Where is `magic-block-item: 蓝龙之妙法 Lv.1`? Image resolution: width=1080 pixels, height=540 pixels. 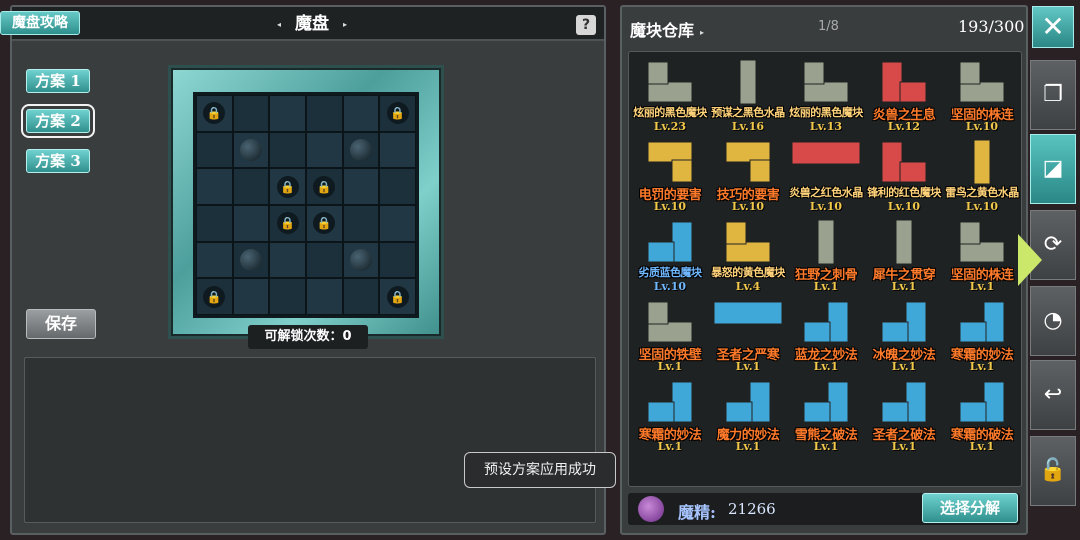
magic-block-item: 蓝龙之妙法 Lv.1 is located at coordinates (826, 336).